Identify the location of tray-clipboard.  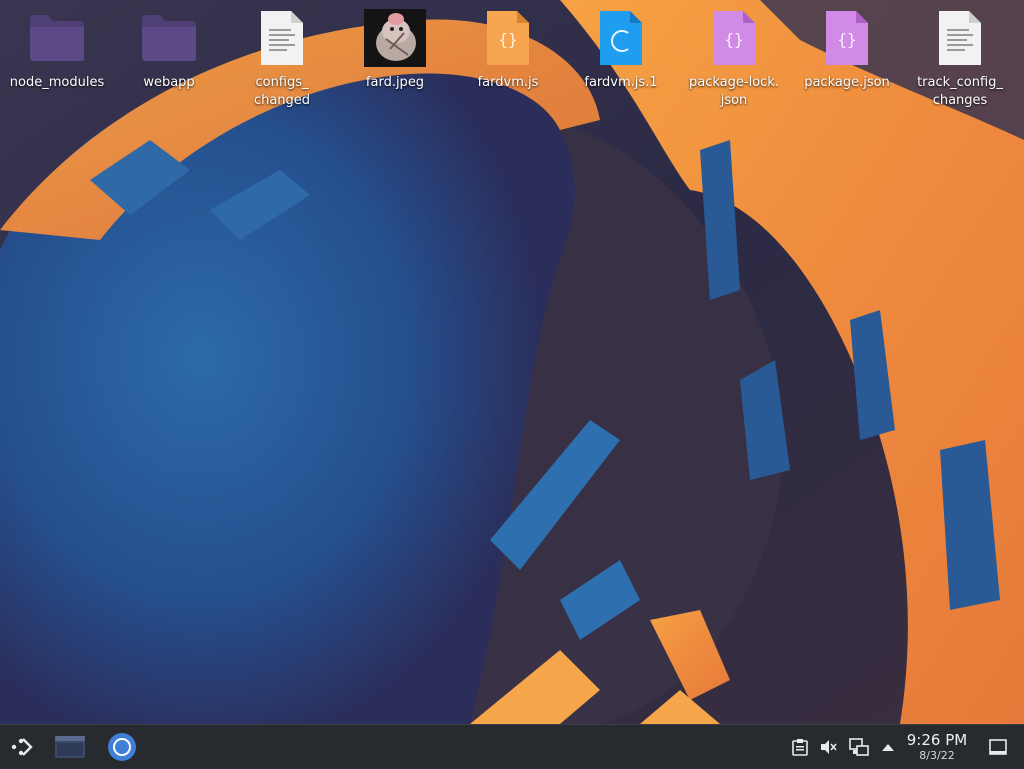
(800, 747).